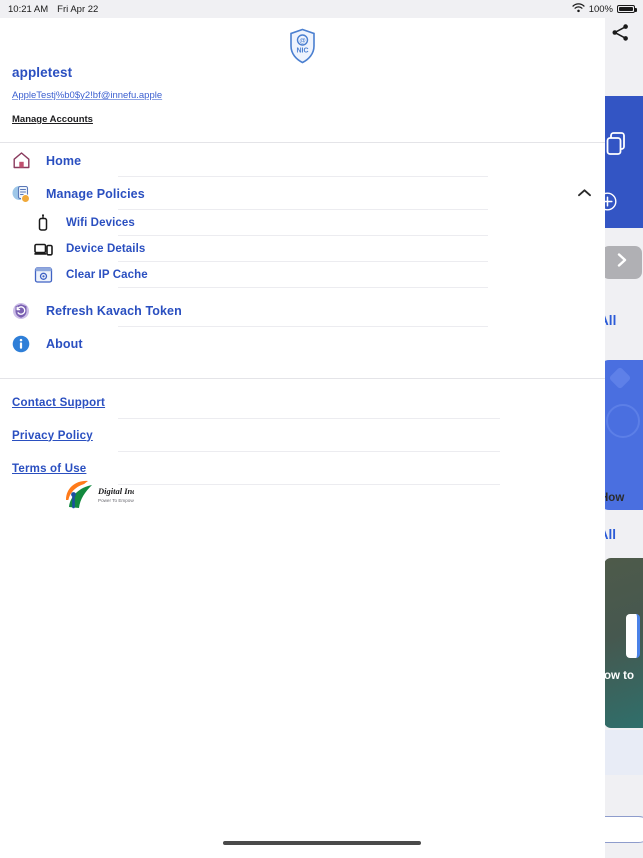 The height and width of the screenshot is (858, 643). I want to click on about-info-icon, so click(21, 344).